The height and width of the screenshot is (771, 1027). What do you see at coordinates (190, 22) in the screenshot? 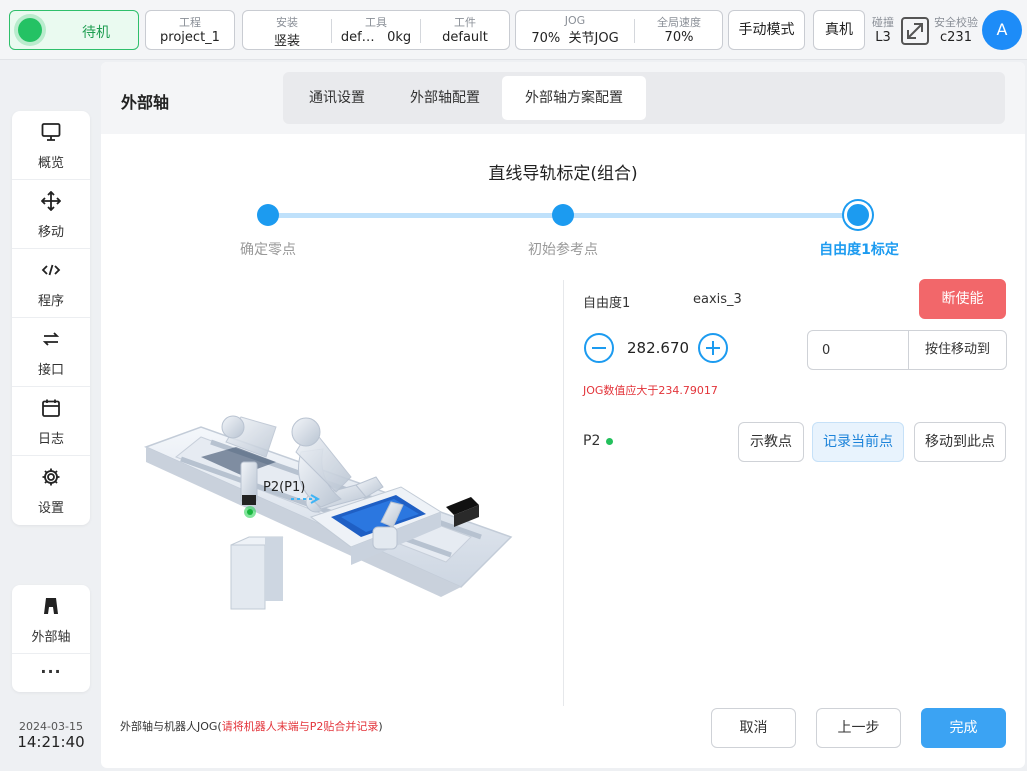
I see `project-label: 工程` at bounding box center [190, 22].